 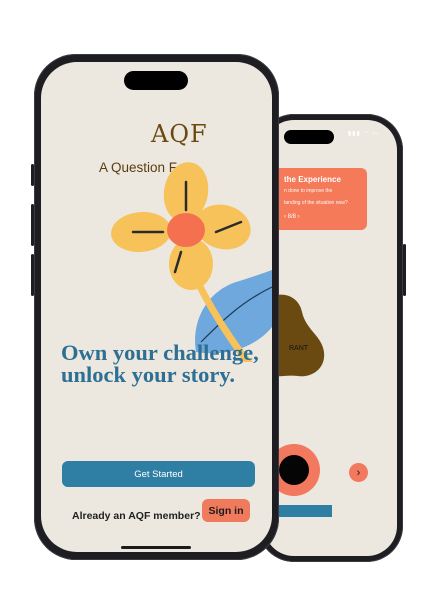 I want to click on status-bar-icons: ▮▮▮ ◠ ▭, so click(x=363, y=134).